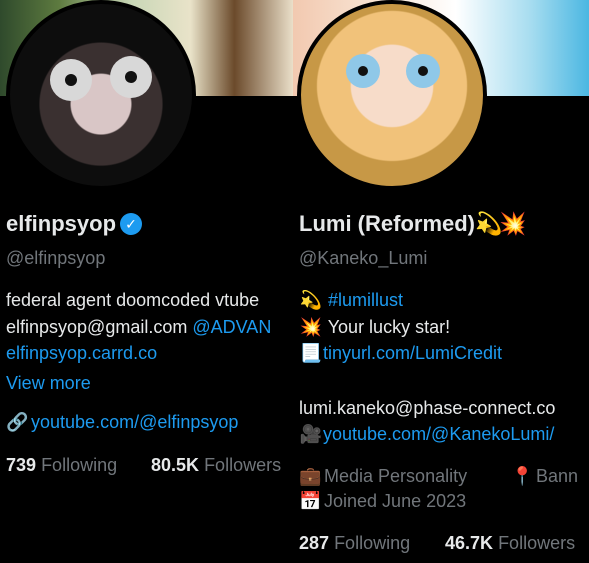  I want to click on profile-joined: 📅 Joined June 2023, so click(383, 501).